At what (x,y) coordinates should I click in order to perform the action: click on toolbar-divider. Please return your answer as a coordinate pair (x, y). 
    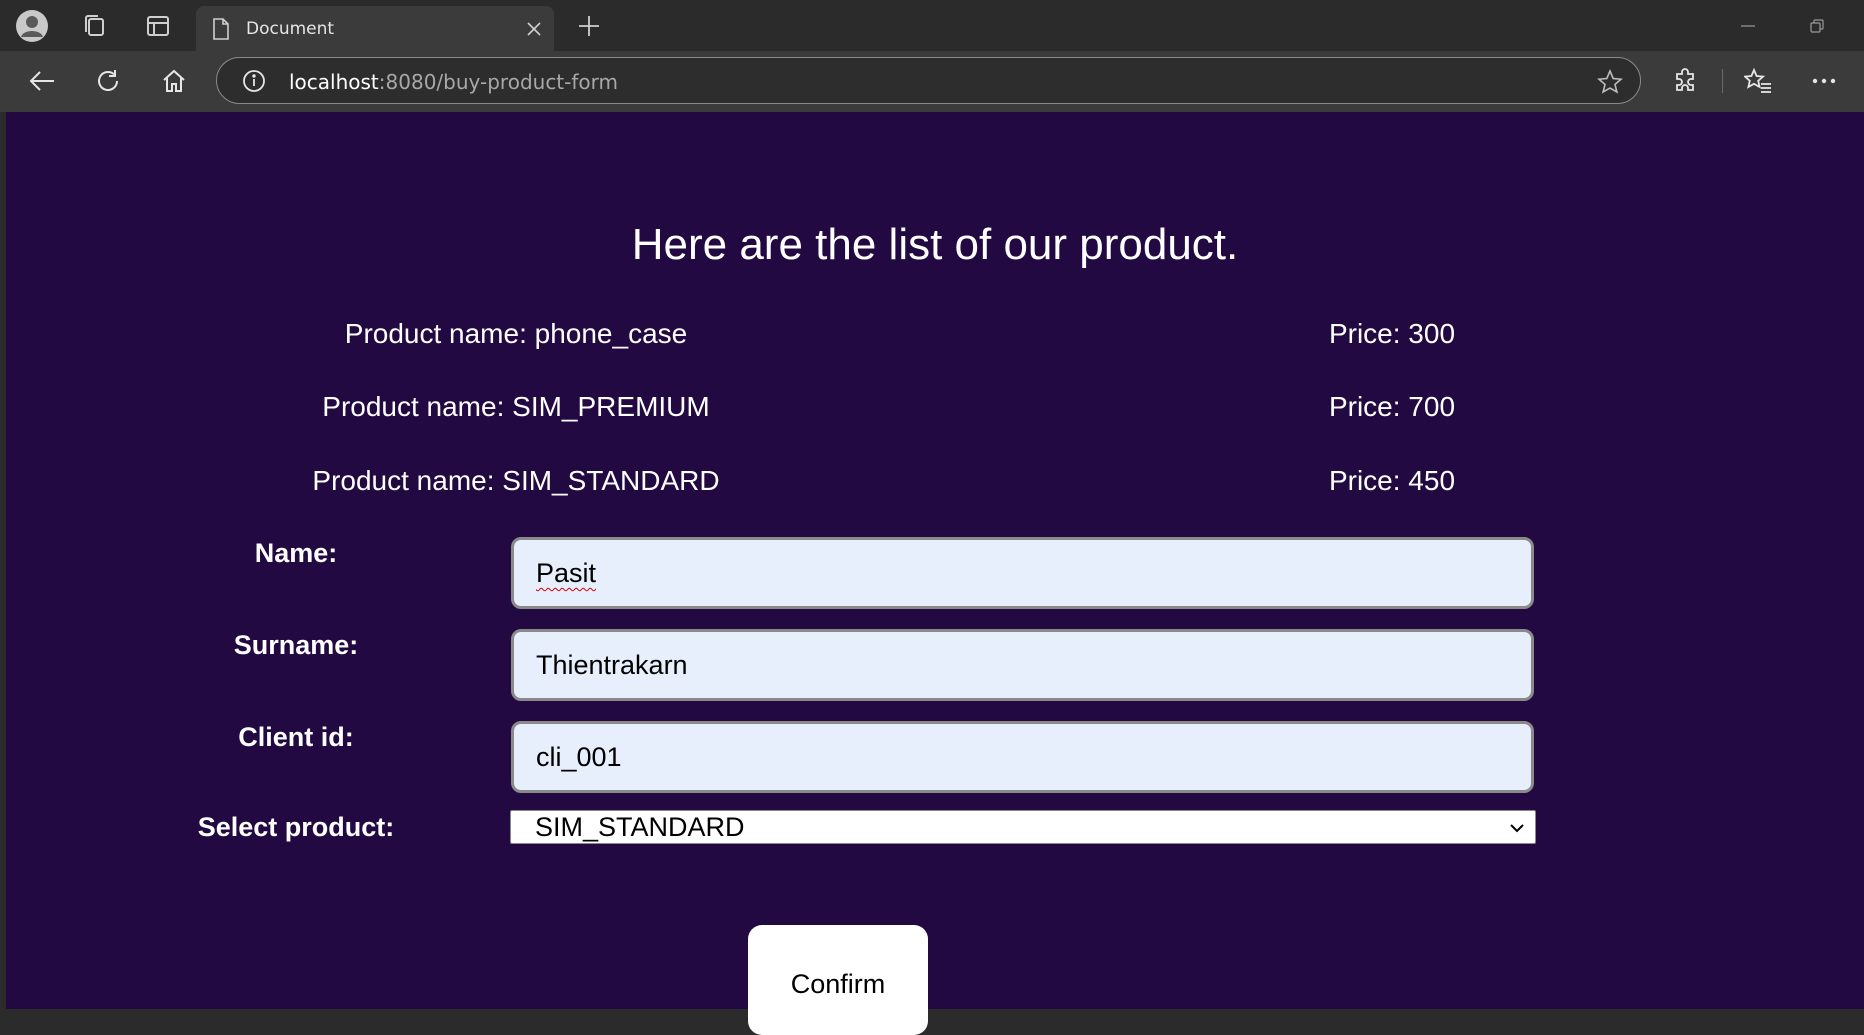
    Looking at the image, I should click on (1722, 81).